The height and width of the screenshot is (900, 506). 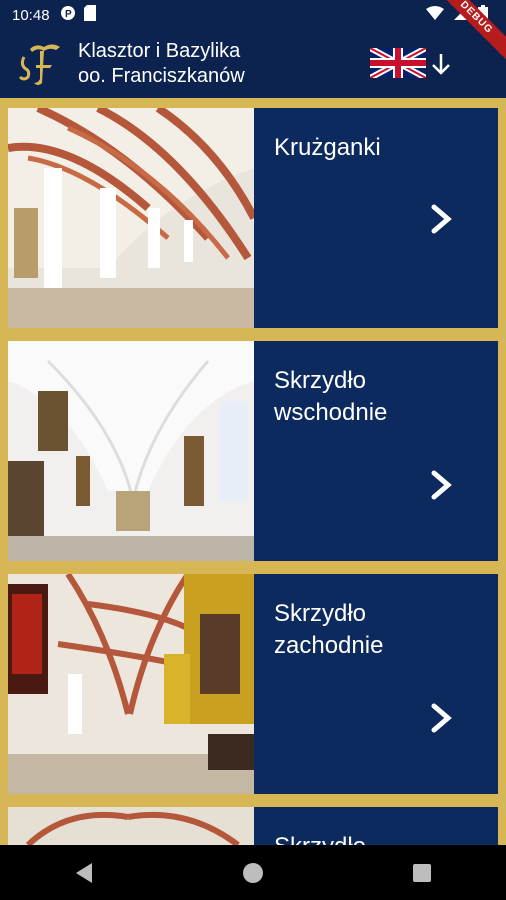 I want to click on sim-card-icon, so click(x=89, y=15).